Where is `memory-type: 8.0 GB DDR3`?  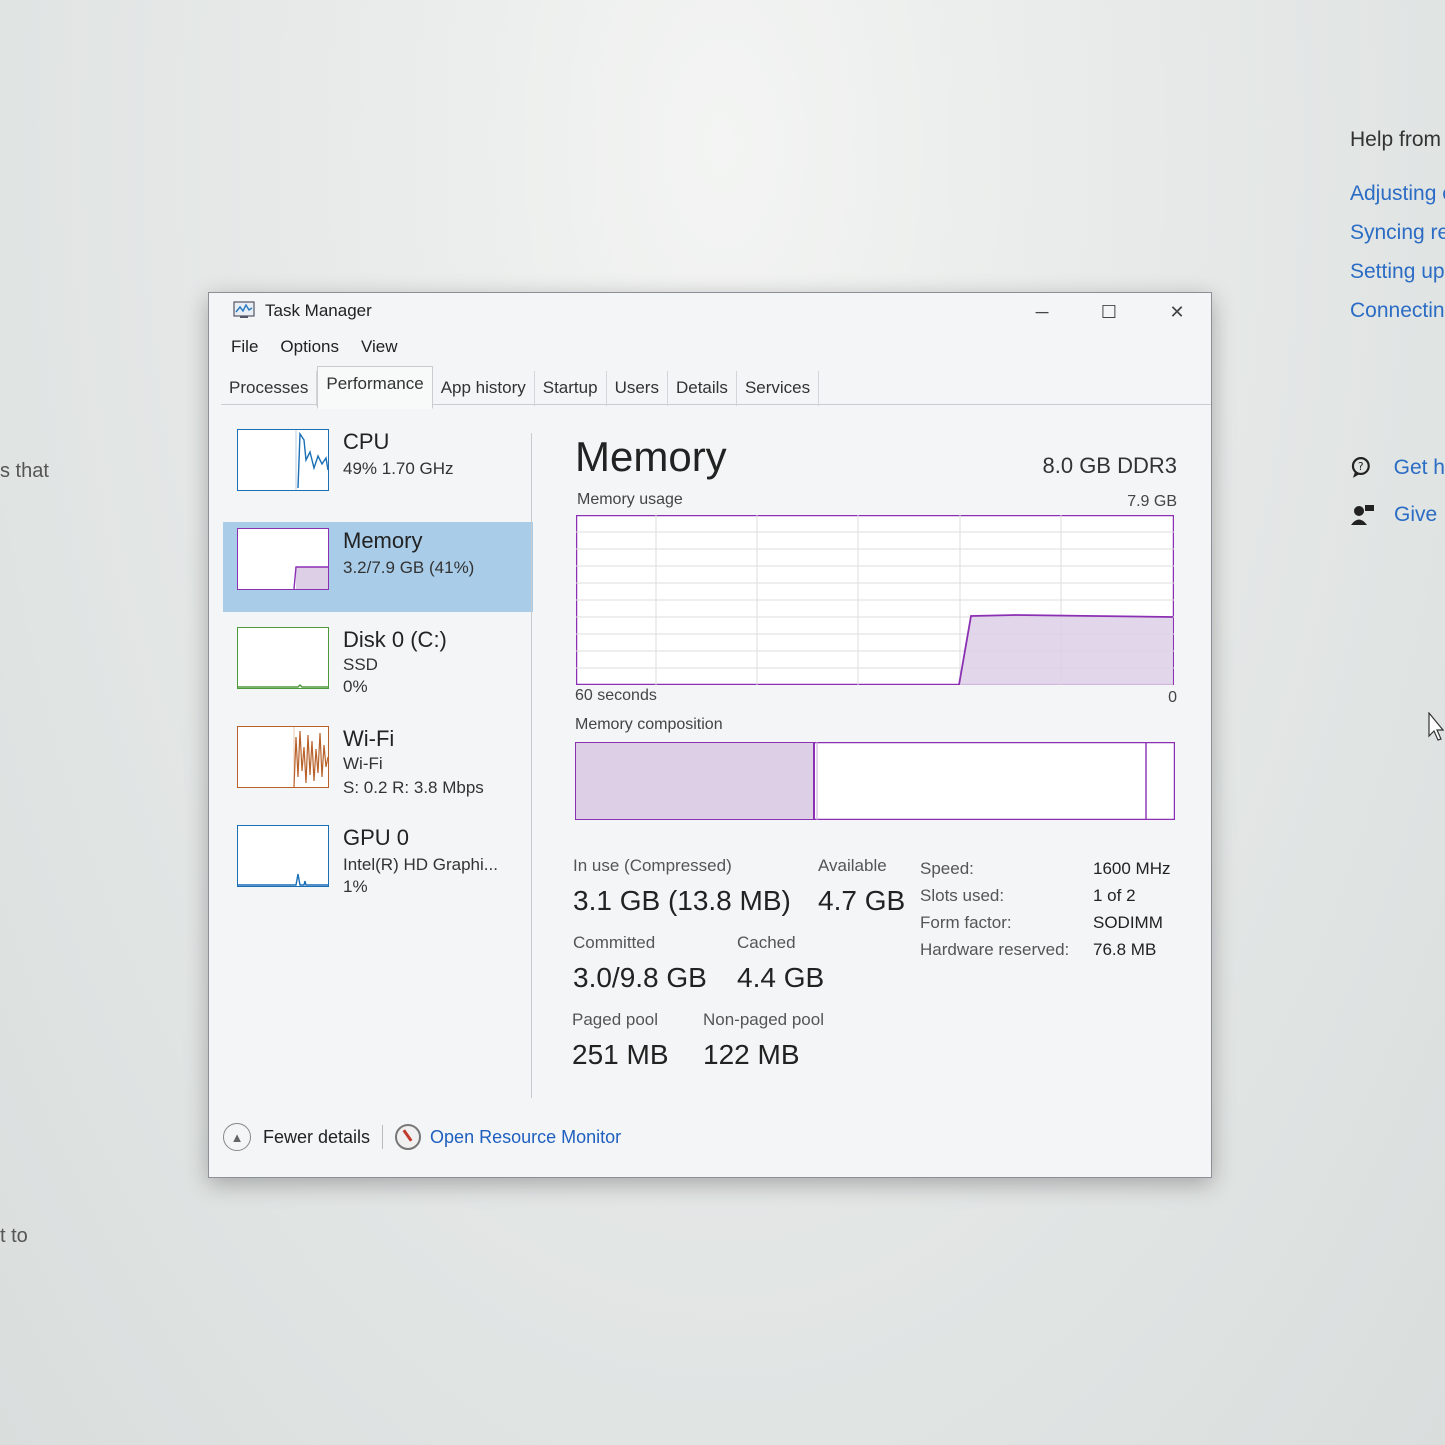
memory-type: 8.0 GB DDR3 is located at coordinates (1110, 465).